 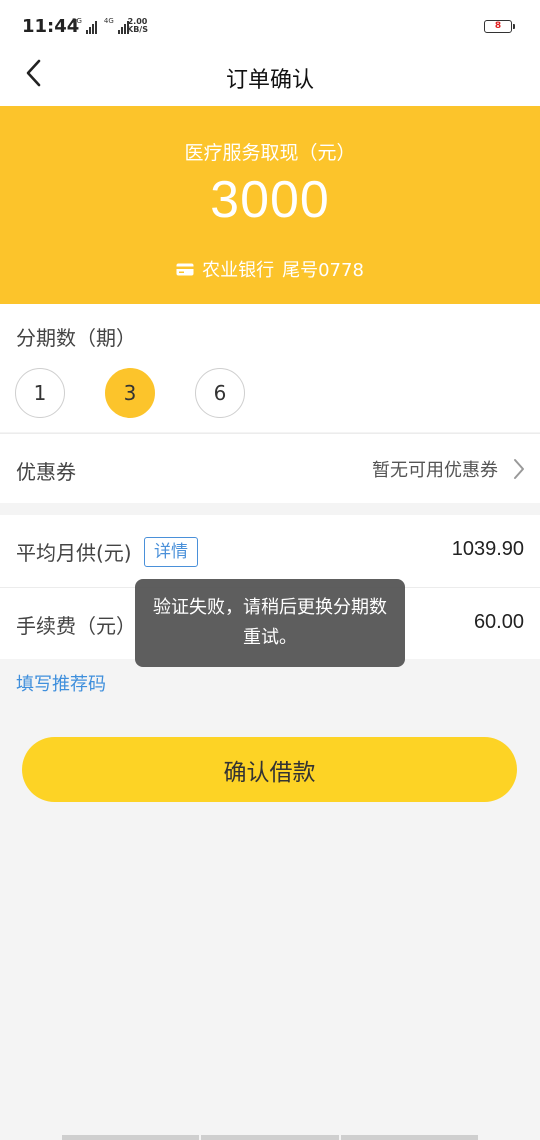 What do you see at coordinates (270, 1137) in the screenshot?
I see `gesture-bar` at bounding box center [270, 1137].